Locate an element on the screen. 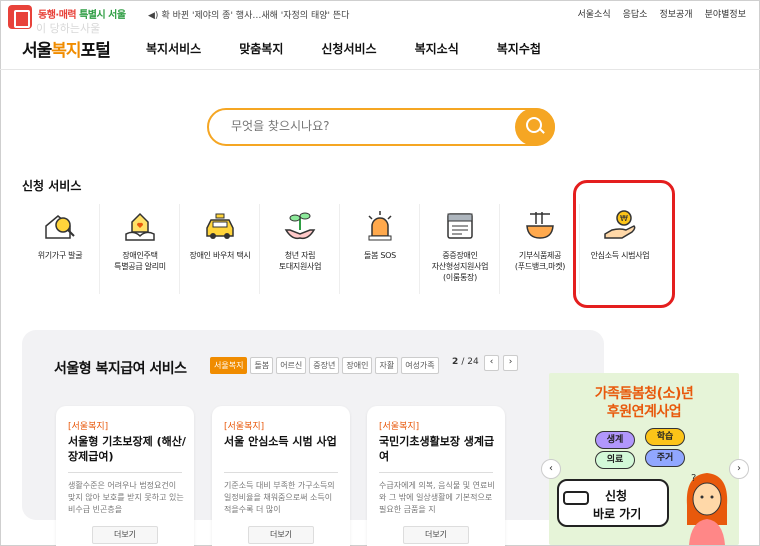  speaker-icon: ◀) is located at coordinates (153, 16).